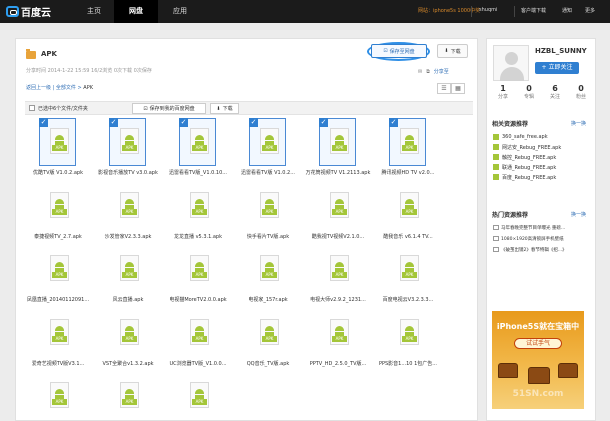 This screenshot has width=610, height=421. Describe the element at coordinates (511, 63) in the screenshot. I see `avatar` at that location.